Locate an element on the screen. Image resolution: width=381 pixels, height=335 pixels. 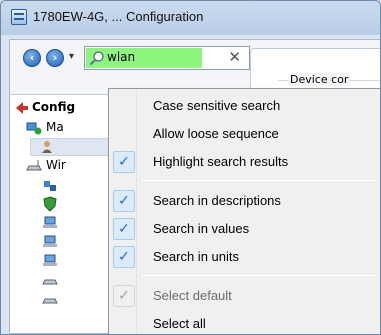
menu-item-highlight-results: ✓ Highlight search results is located at coordinates (245, 162).